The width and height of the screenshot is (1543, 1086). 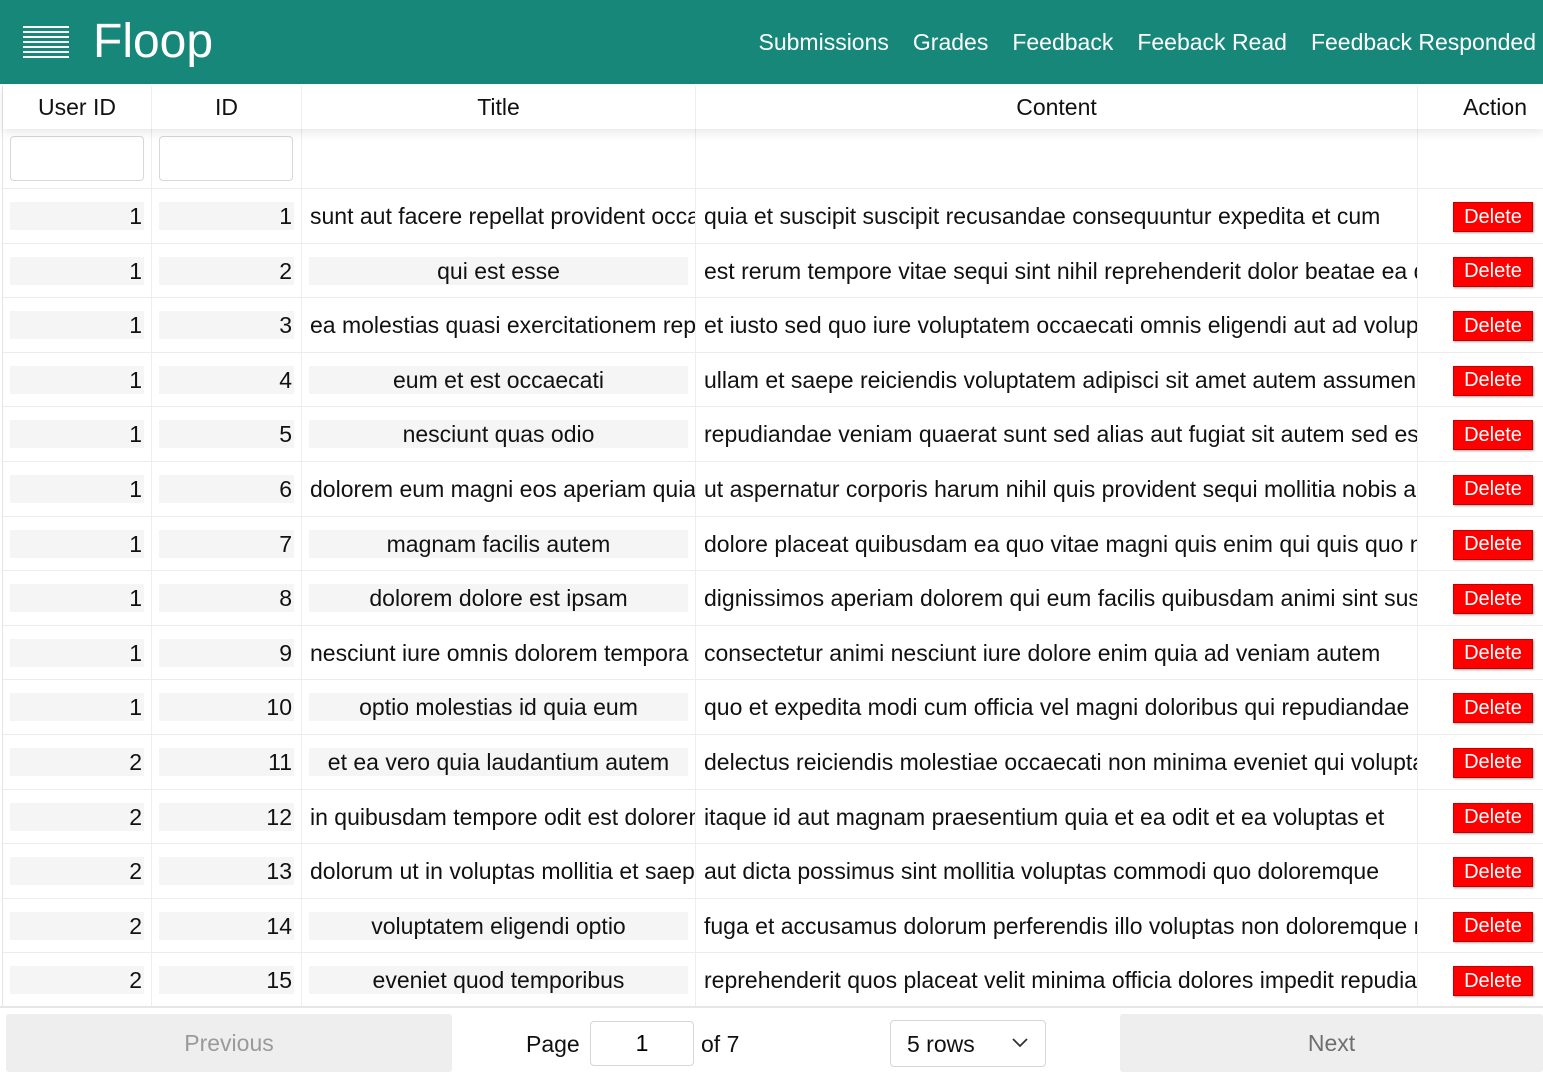 What do you see at coordinates (950, 42) in the screenshot?
I see `nav-grades: Grades` at bounding box center [950, 42].